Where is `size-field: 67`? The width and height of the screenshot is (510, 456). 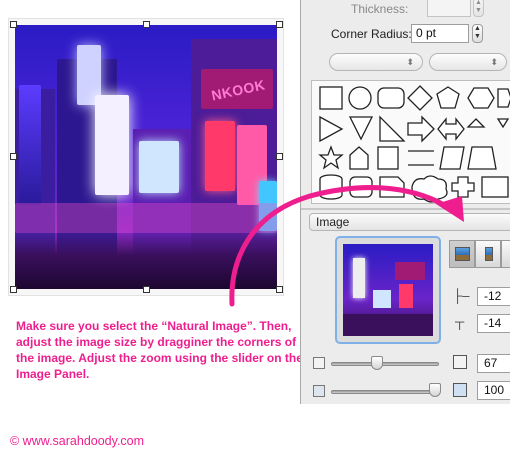
size-field: 67 is located at coordinates (493, 363).